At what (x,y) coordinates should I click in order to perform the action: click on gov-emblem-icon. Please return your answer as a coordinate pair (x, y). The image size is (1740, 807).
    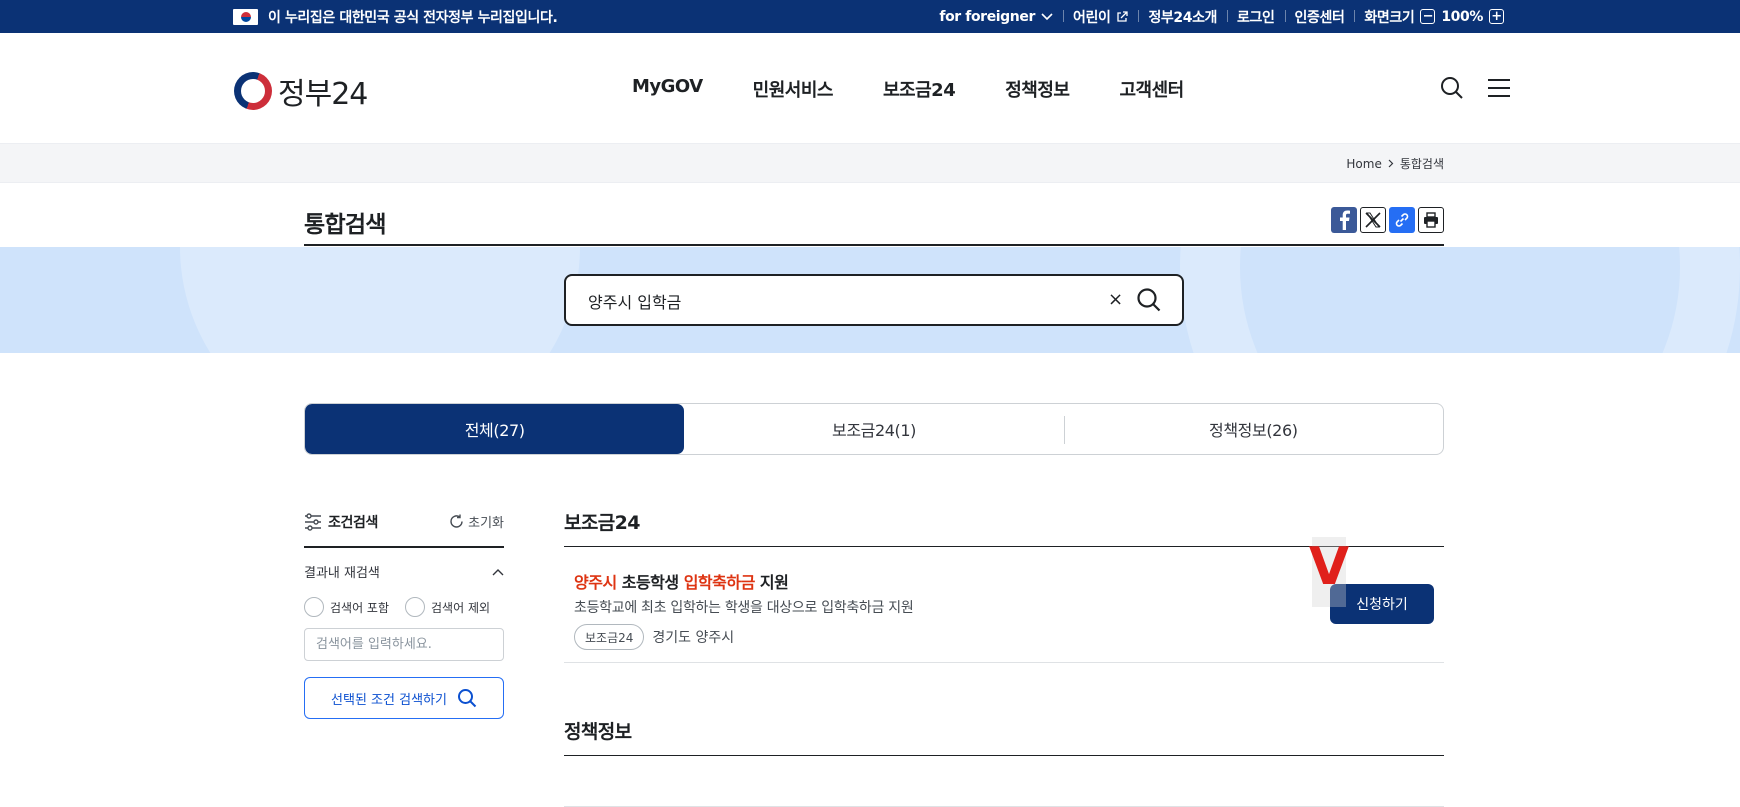
    Looking at the image, I should click on (253, 91).